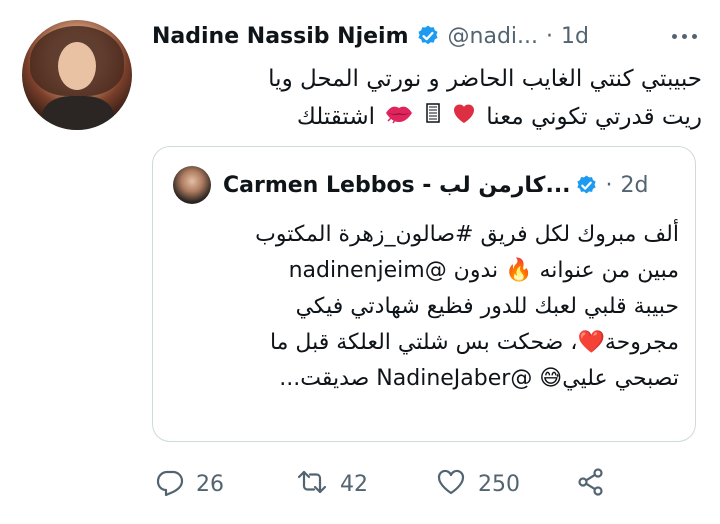 The image size is (720, 524). What do you see at coordinates (399, 118) in the screenshot?
I see `kiss-lips-icon` at bounding box center [399, 118].